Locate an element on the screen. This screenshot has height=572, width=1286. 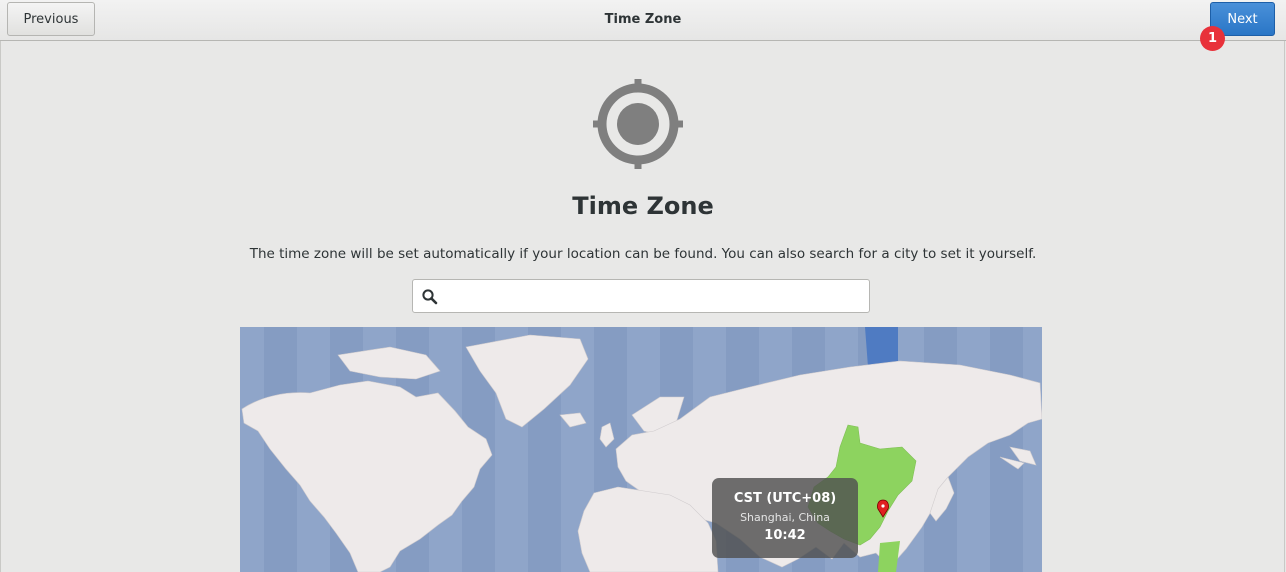
timezone-time: 10:42 is located at coordinates (785, 535).